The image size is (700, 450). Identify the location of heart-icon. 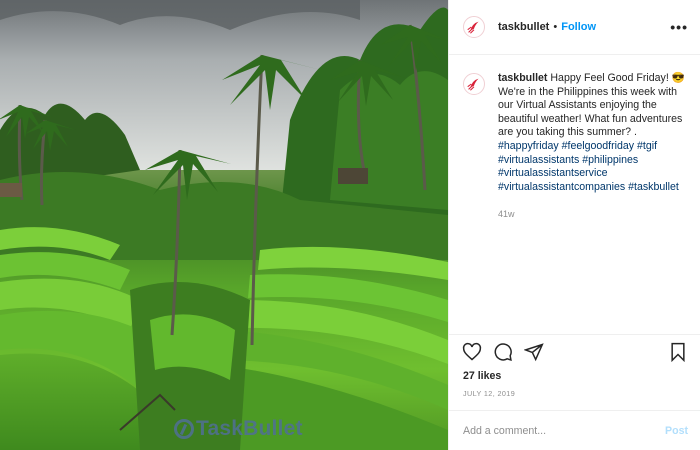
(472, 352).